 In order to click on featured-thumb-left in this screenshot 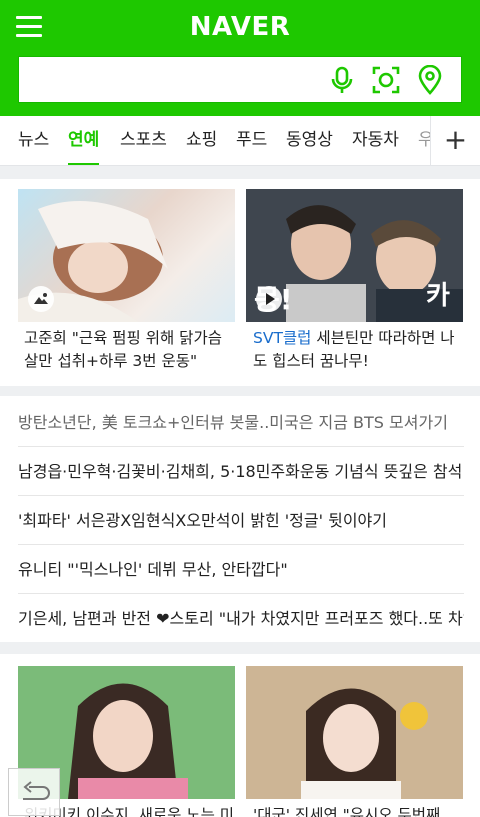, I will do `click(126, 255)`.